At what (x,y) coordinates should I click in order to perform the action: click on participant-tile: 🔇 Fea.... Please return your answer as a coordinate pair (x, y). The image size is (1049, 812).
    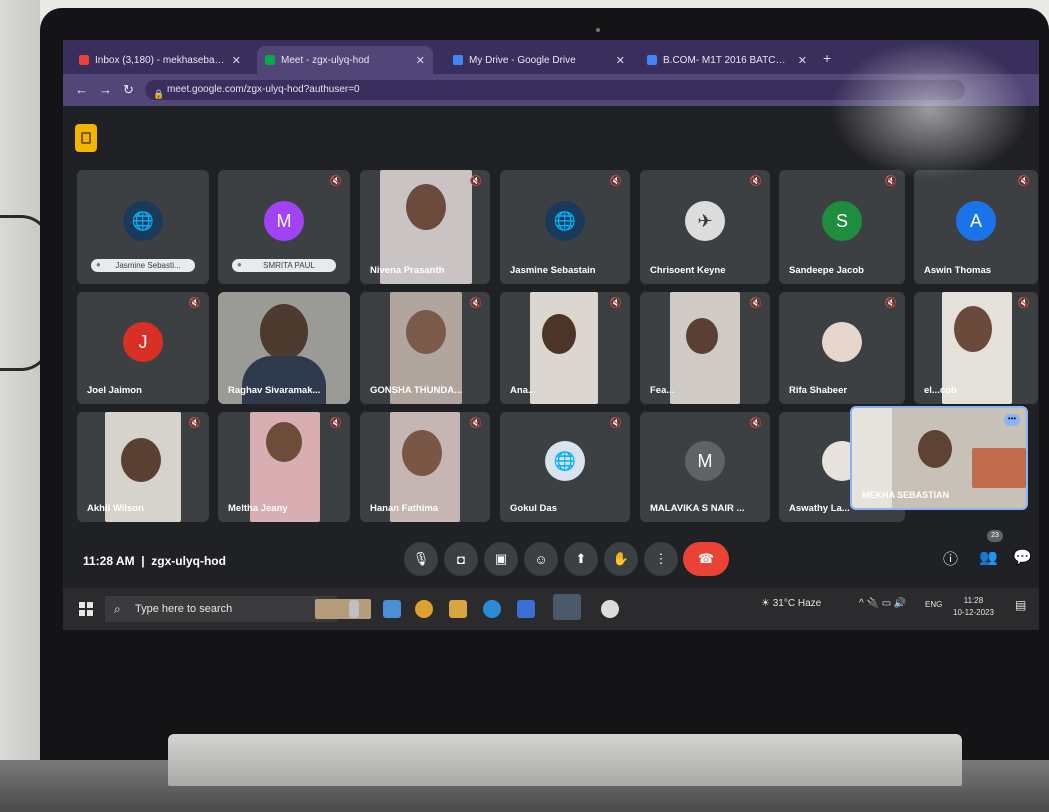
    Looking at the image, I should click on (705, 348).